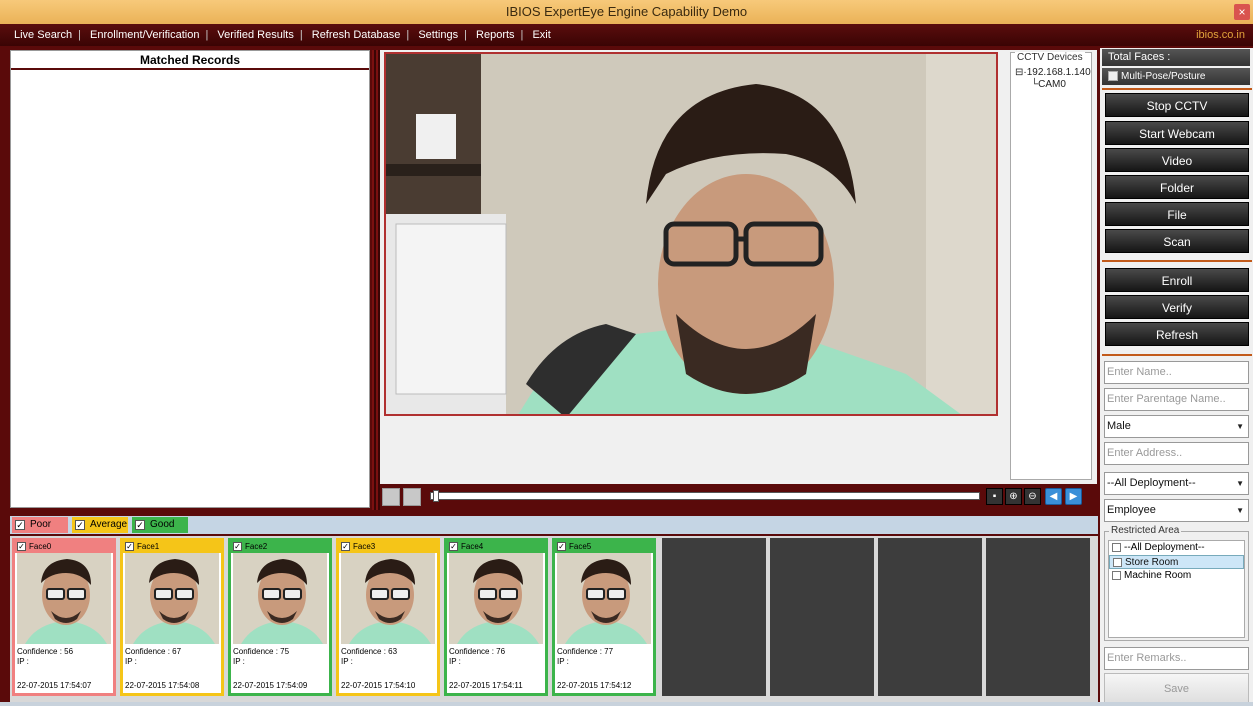  Describe the element at coordinates (1176, 426) in the screenshot. I see `gender-select: Male ▼` at that location.